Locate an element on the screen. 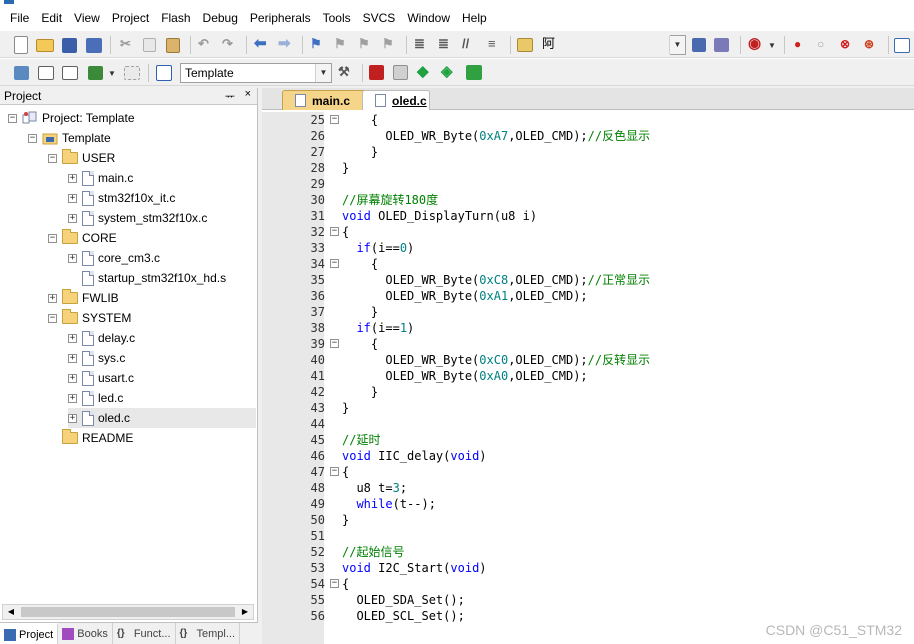 This screenshot has width=914, height=644. next-bookmark-icon: ⚑ is located at coordinates (364, 44).